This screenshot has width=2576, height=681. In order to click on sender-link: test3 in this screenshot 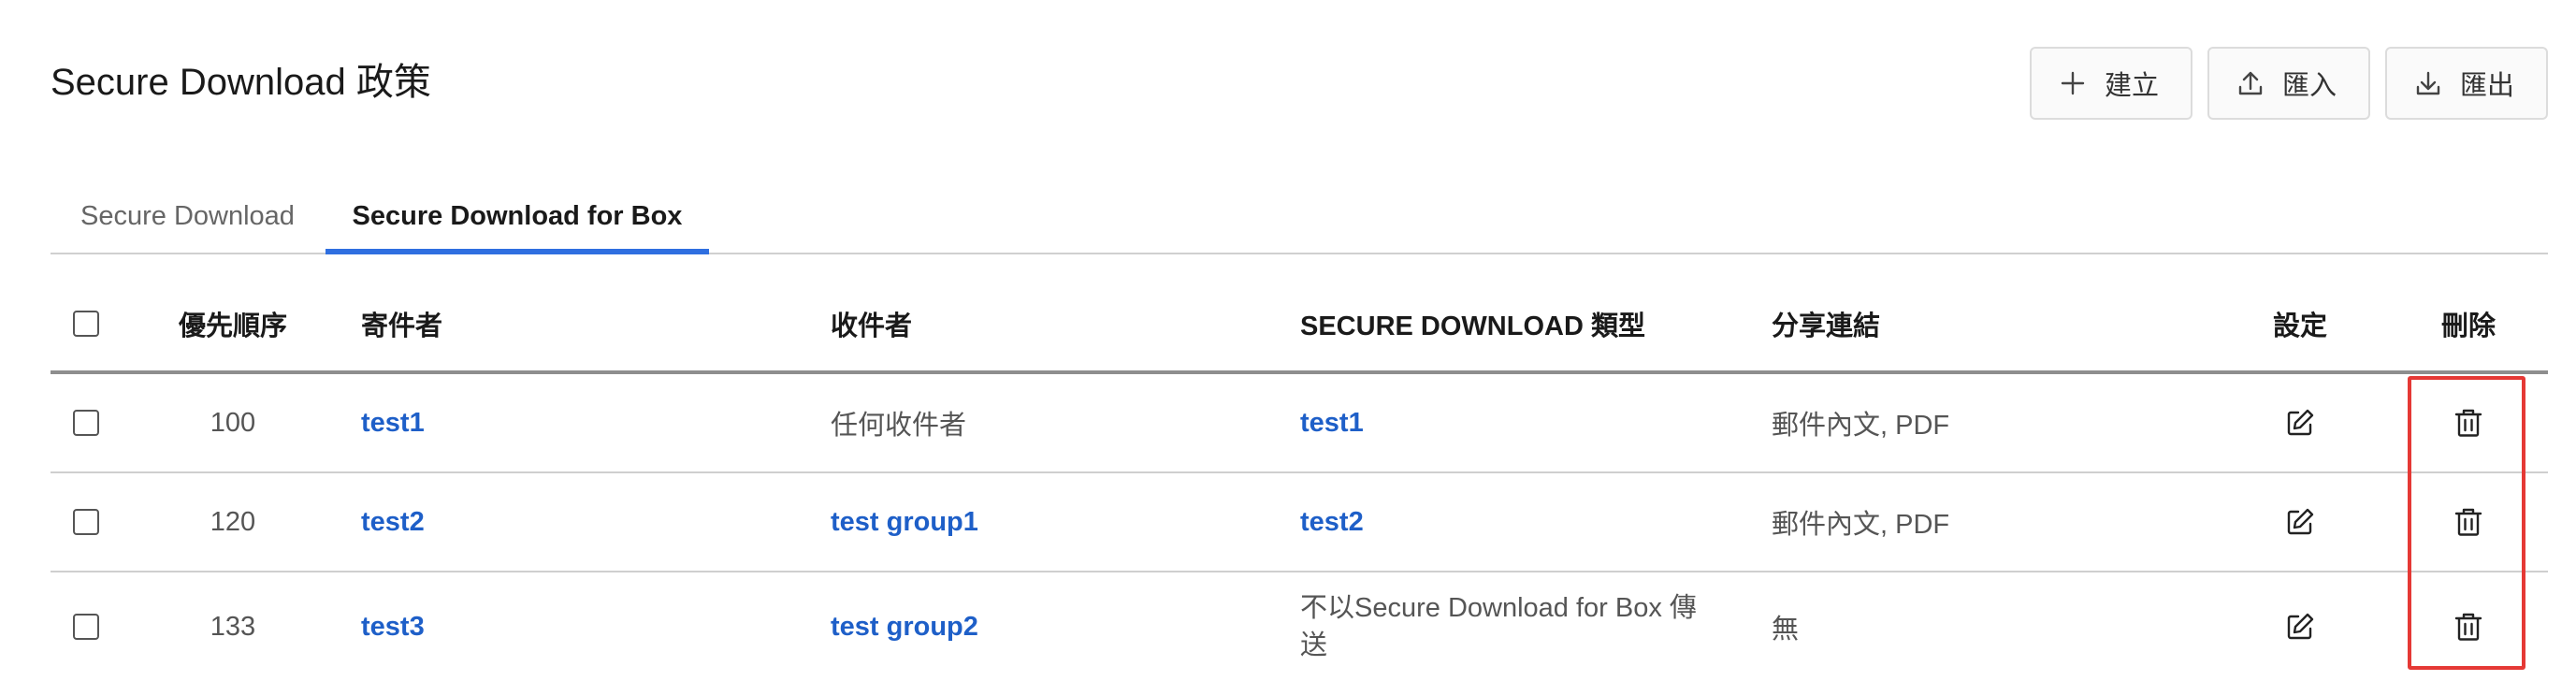, I will do `click(393, 628)`.